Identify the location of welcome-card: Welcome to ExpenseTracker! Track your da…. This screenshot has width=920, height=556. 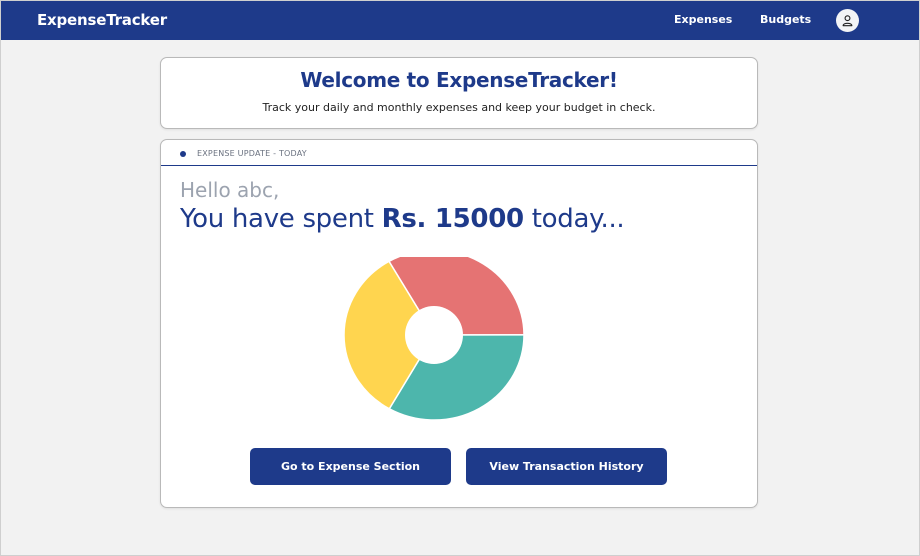
(459, 93).